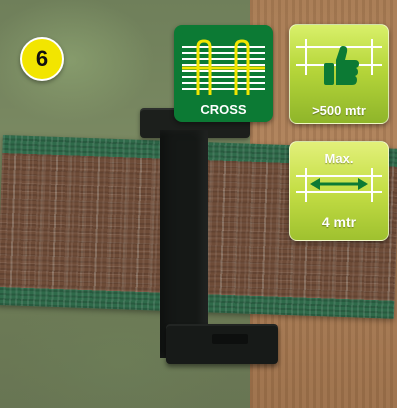 This screenshot has width=397, height=408. What do you see at coordinates (339, 191) in the screenshot?
I see `max-span-badge: Max. 4 mtr` at bounding box center [339, 191].